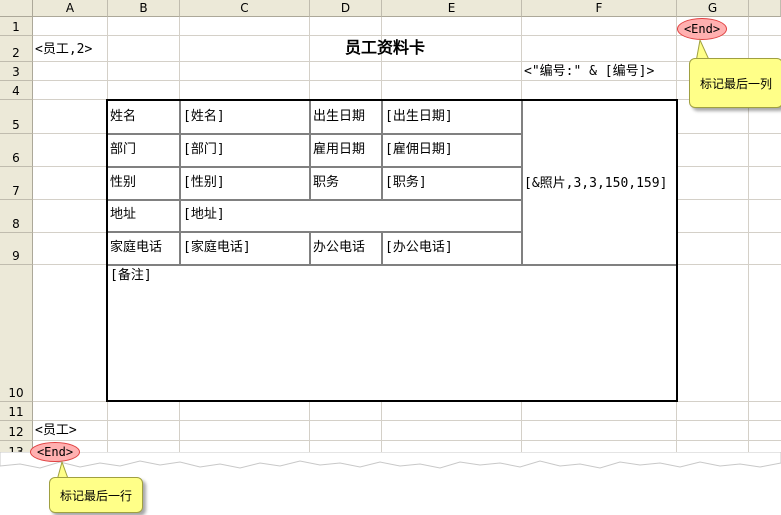  Describe the element at coordinates (123, 117) in the screenshot. I see `name-label: 姓名` at that location.